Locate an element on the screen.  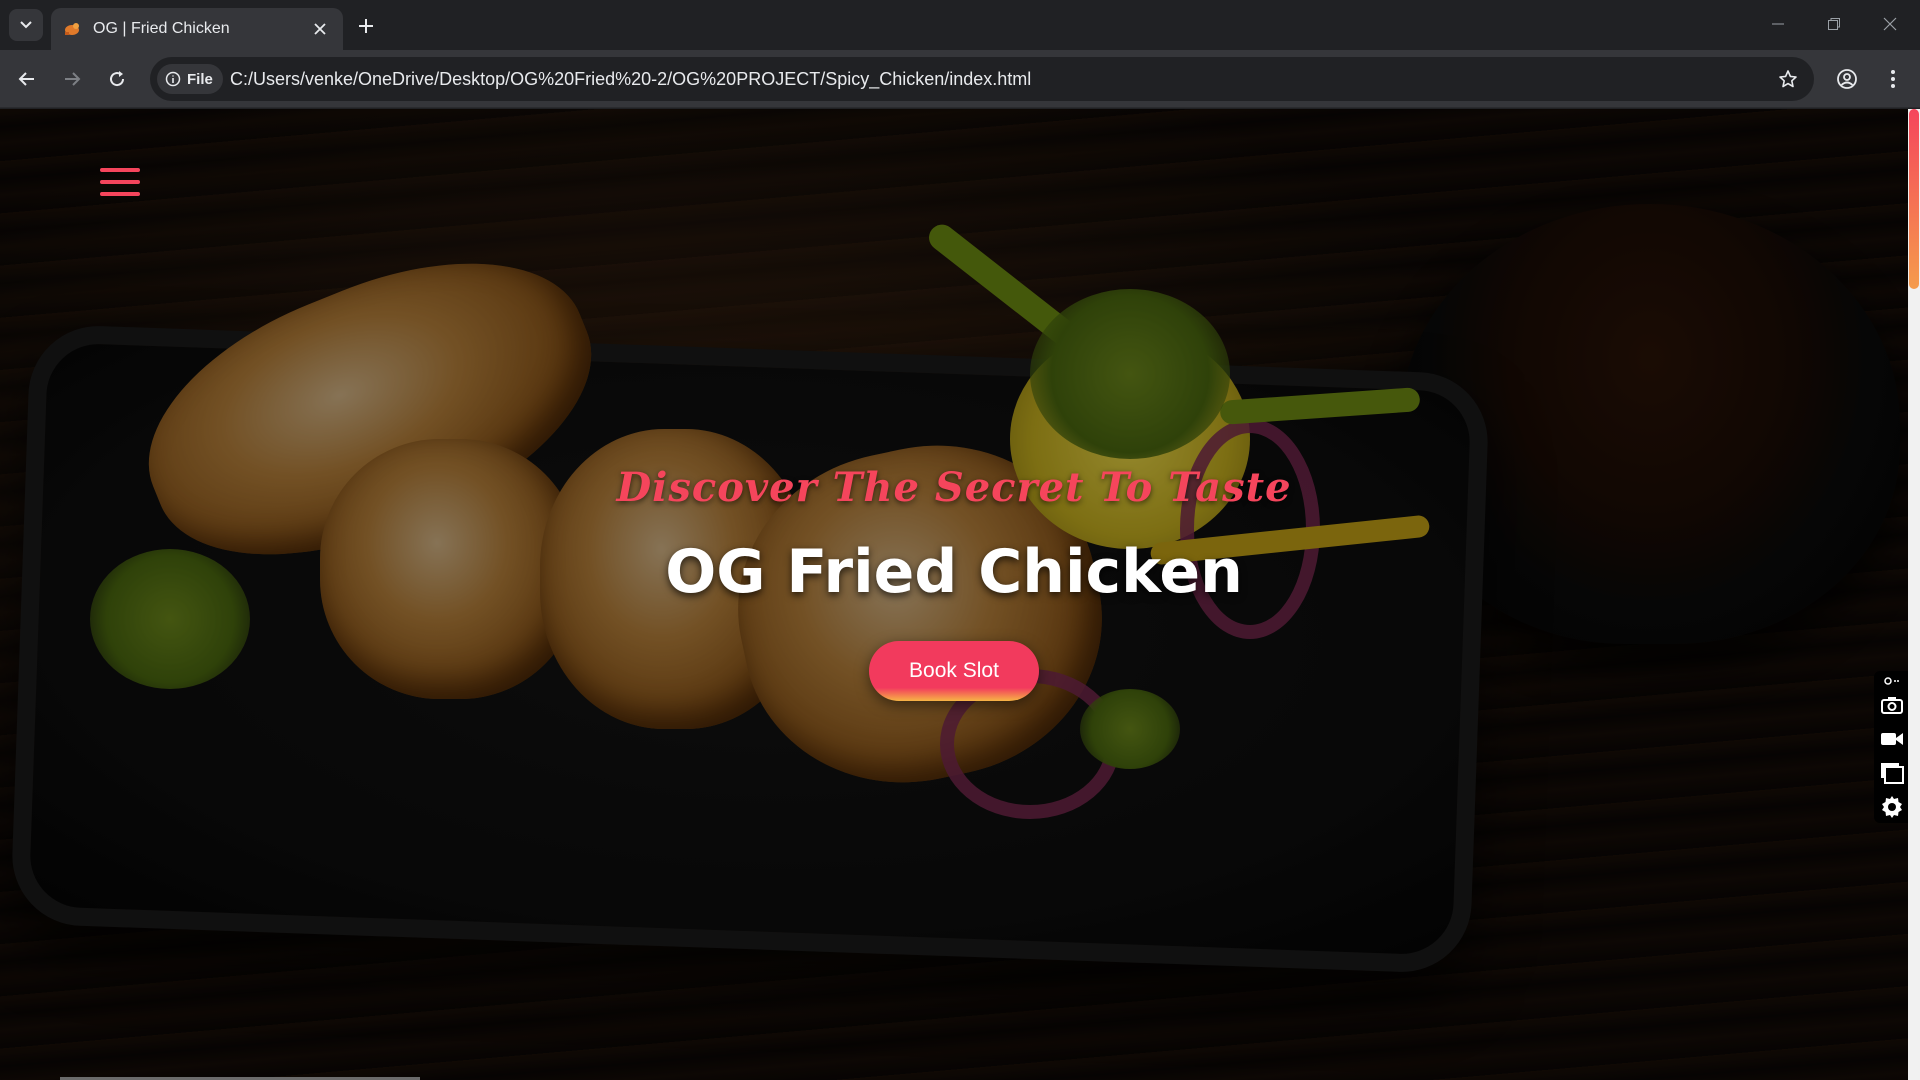
new-tab-button is located at coordinates (366, 26).